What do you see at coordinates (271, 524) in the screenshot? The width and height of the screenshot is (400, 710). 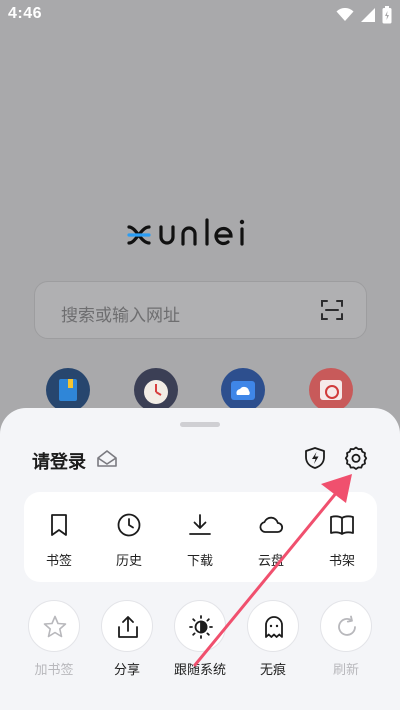 I see `cloud-icon` at bounding box center [271, 524].